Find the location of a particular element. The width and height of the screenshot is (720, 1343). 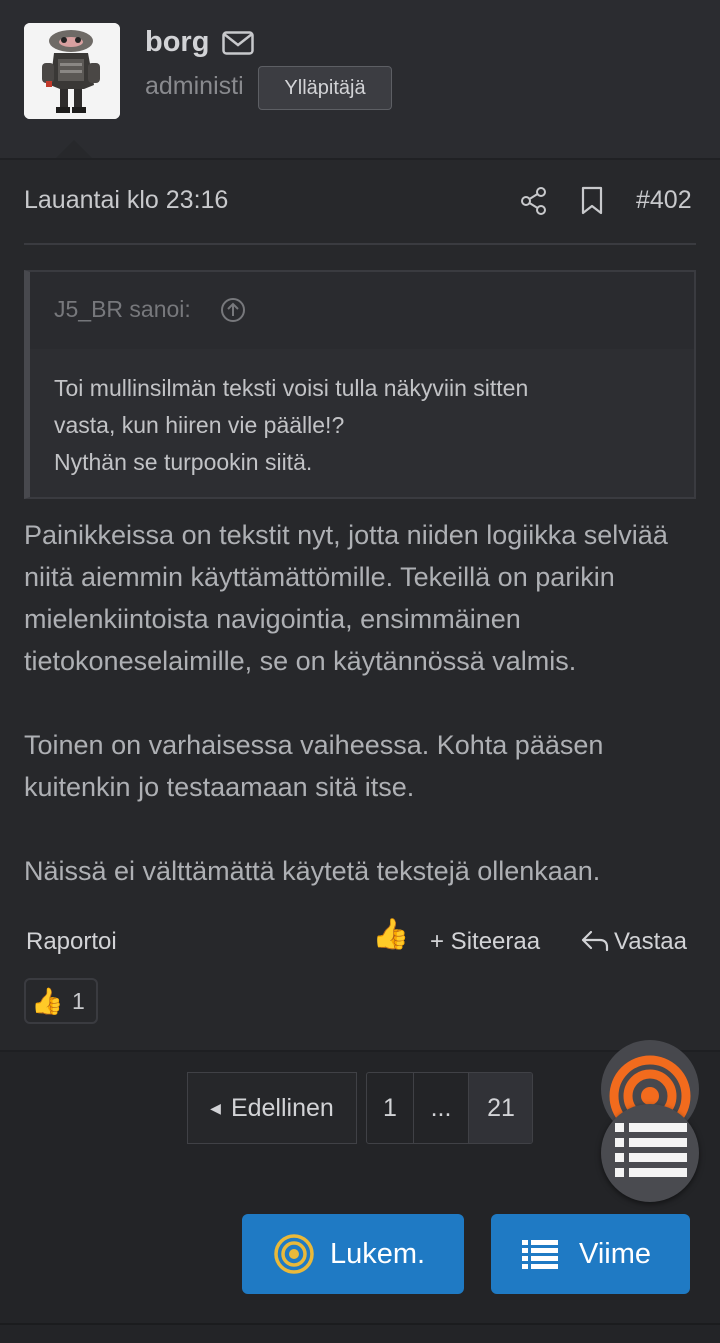

list-float-button is located at coordinates (650, 1153).